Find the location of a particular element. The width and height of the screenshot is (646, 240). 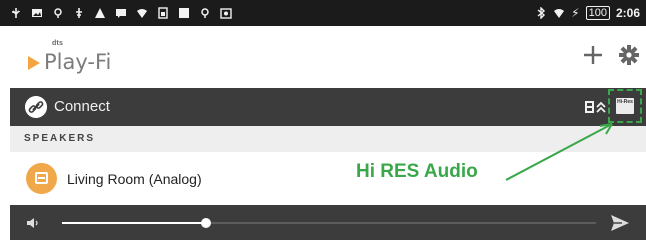

speaker-device-icon is located at coordinates (41, 178).